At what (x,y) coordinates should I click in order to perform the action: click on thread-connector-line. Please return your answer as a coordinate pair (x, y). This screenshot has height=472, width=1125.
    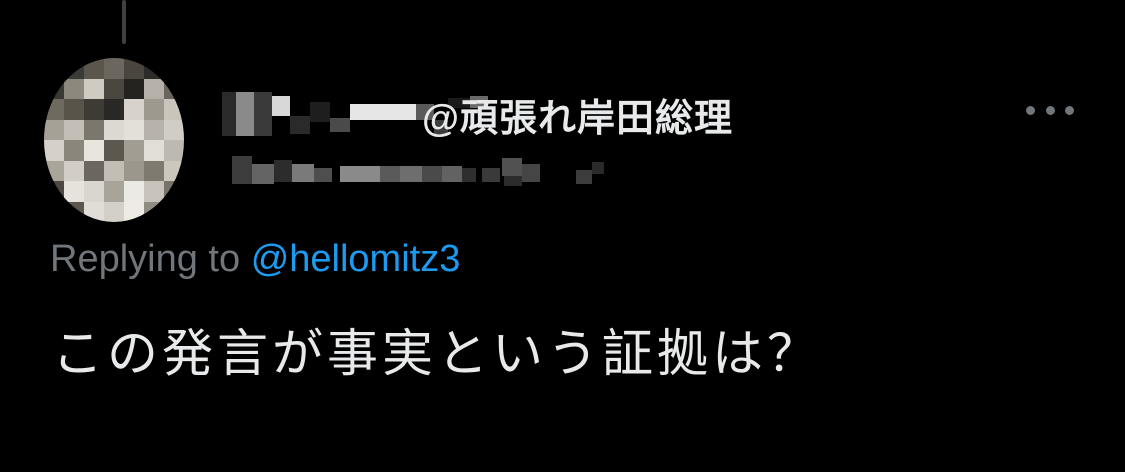
    Looking at the image, I should click on (124, 22).